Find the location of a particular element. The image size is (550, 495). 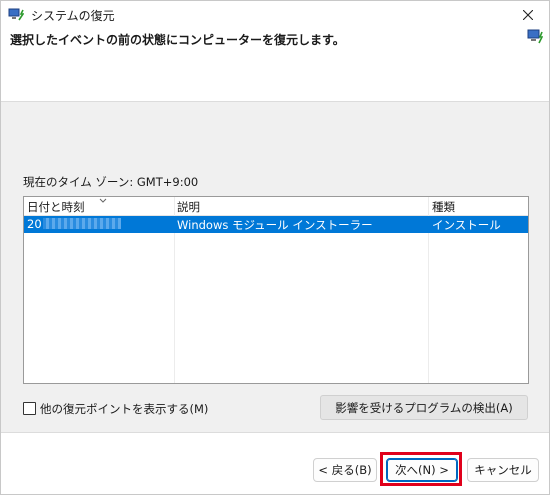

scan-affected-programs-button: 影響を受けるプログラムの検出(A) is located at coordinates (424, 407).